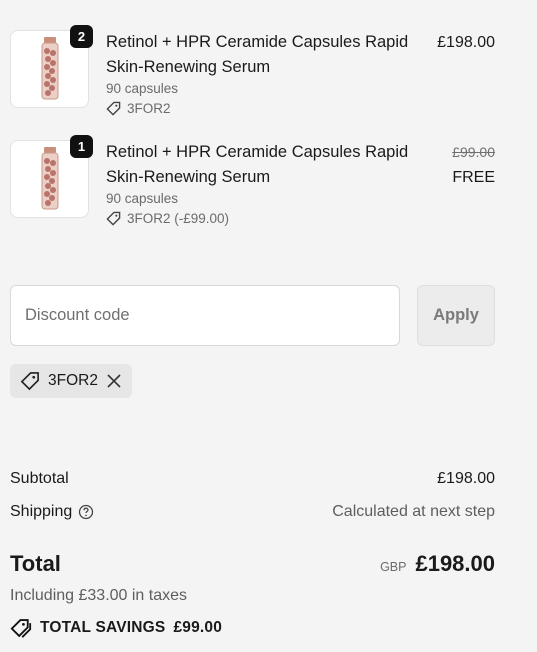  Describe the element at coordinates (393, 567) in the screenshot. I see `currency-code: GBP` at that location.